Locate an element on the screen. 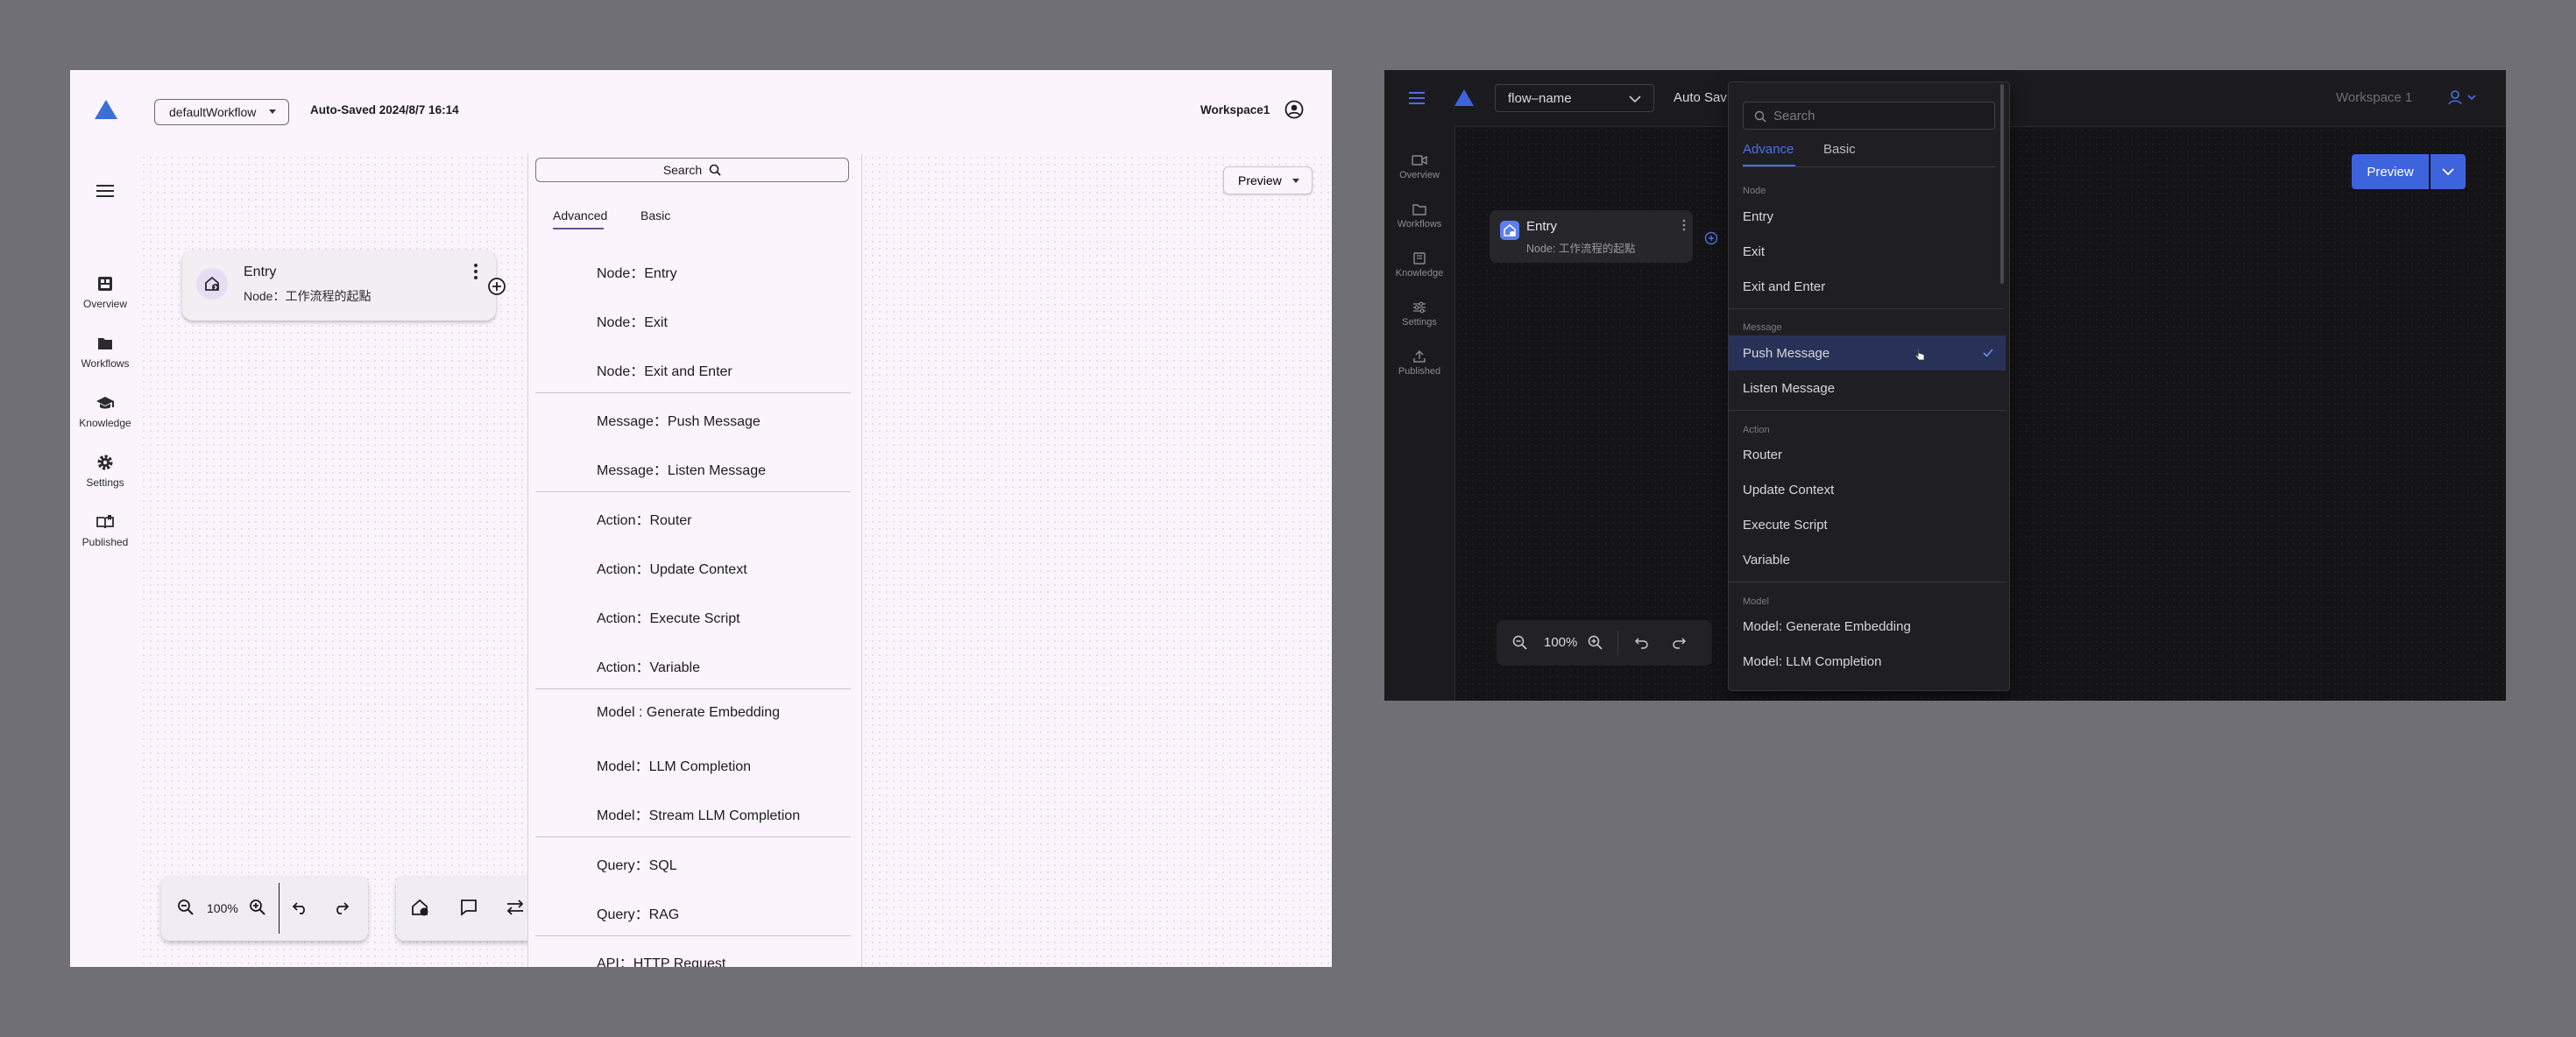 The image size is (2576, 1037). nav-label: Knowledge is located at coordinates (105, 423).